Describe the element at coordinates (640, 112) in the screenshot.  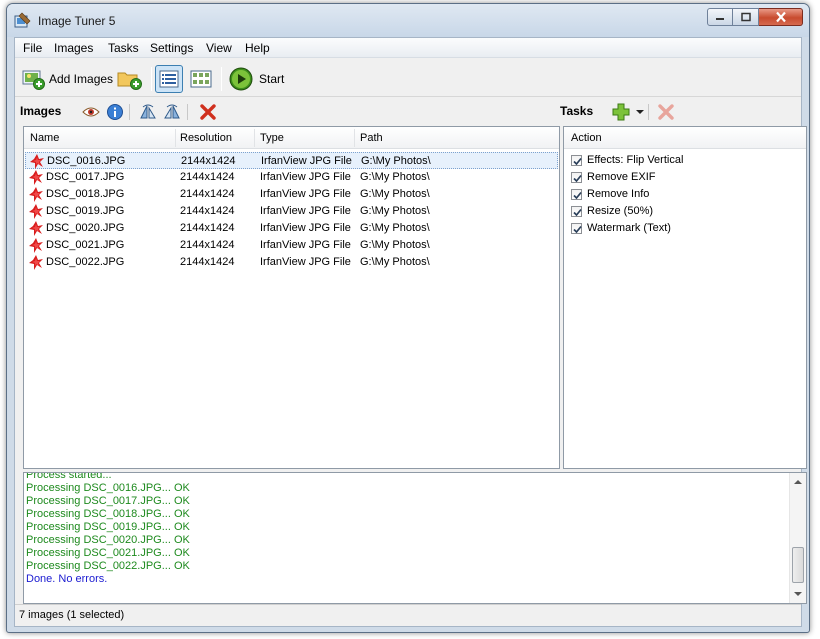
I see `add-task-dropdown` at that location.